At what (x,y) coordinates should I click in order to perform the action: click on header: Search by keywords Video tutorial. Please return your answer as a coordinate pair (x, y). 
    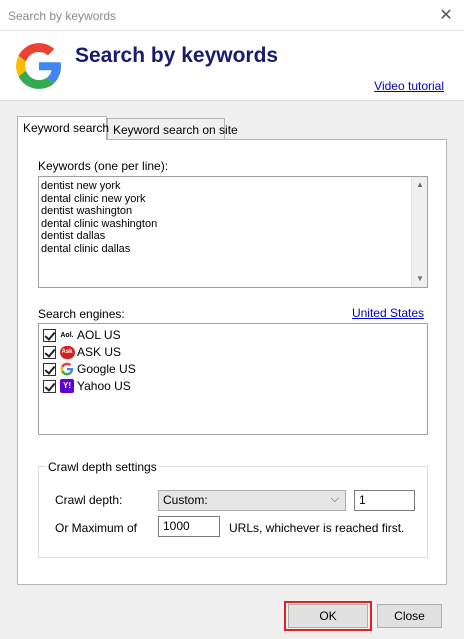
    Looking at the image, I should click on (232, 66).